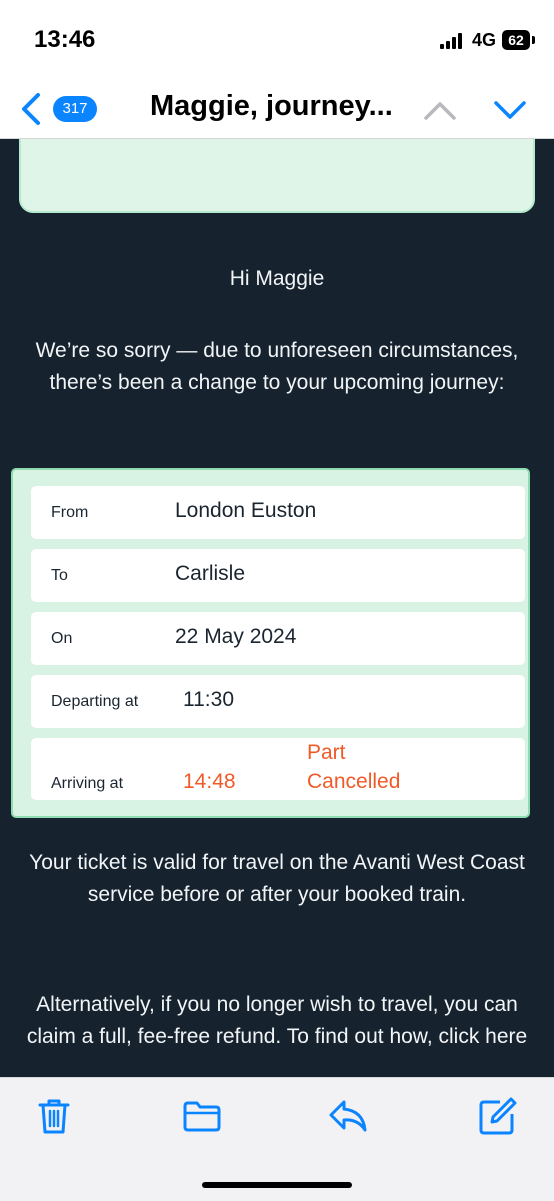 Image resolution: width=554 pixels, height=1201 pixels. What do you see at coordinates (208, 699) in the screenshot?
I see `departing-value: 11:30` at bounding box center [208, 699].